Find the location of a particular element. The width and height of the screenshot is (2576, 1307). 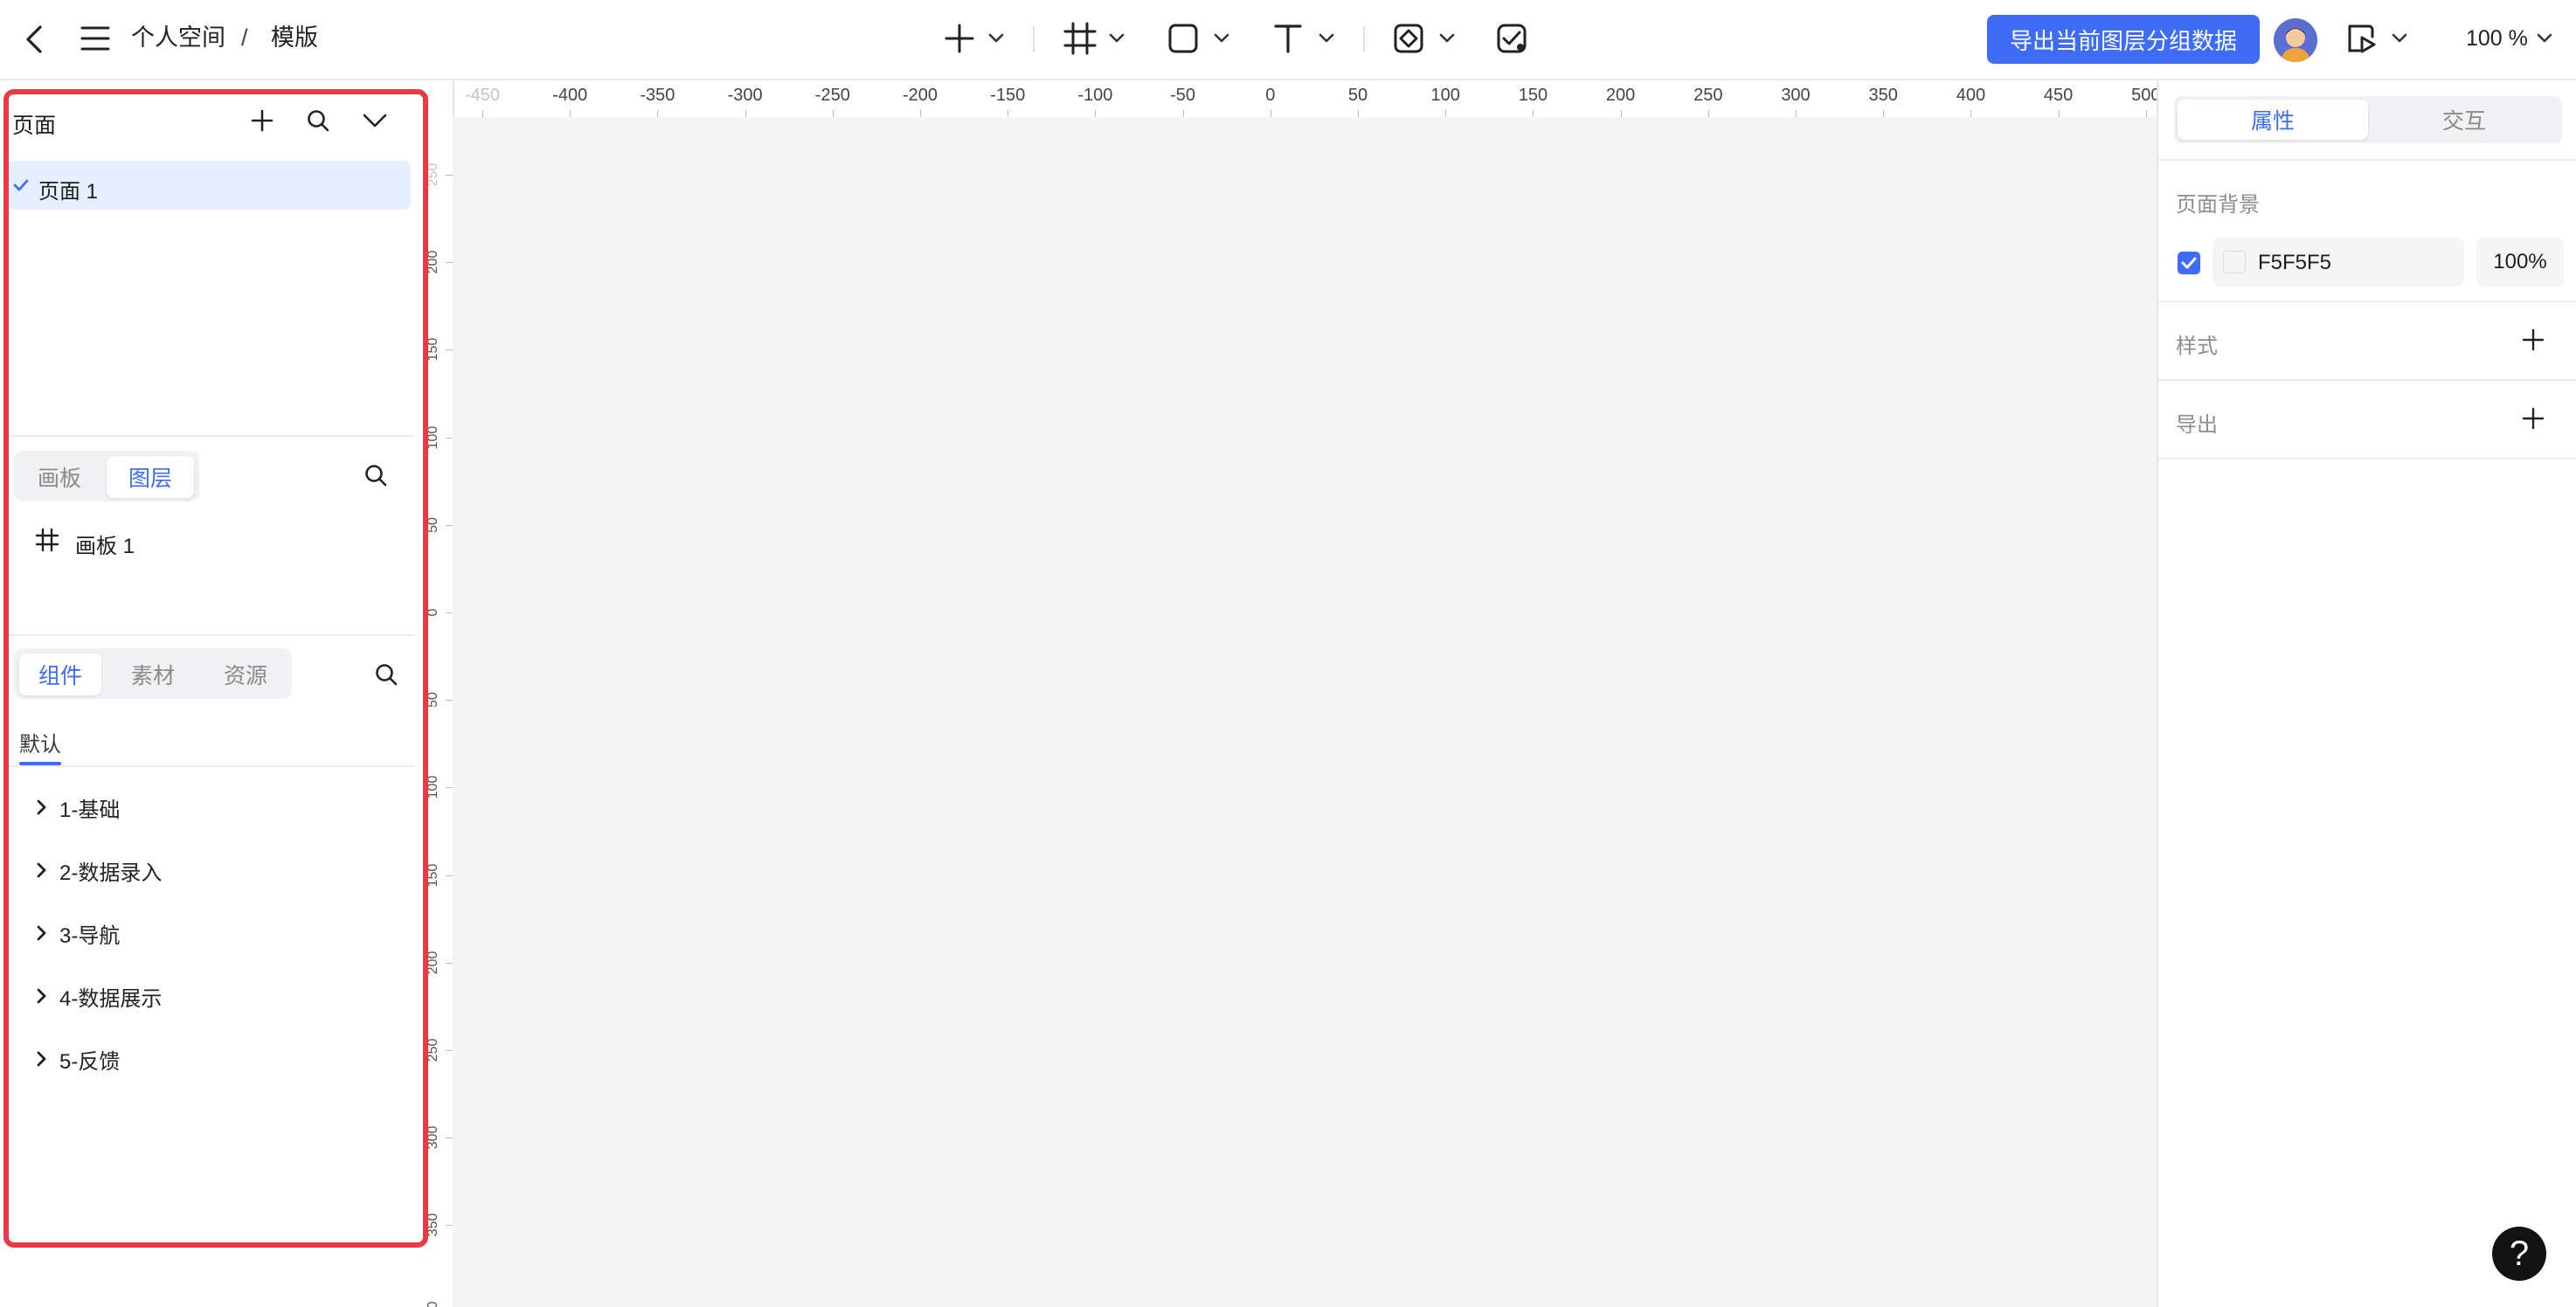

ruler-tick-label: -250 is located at coordinates (832, 95).